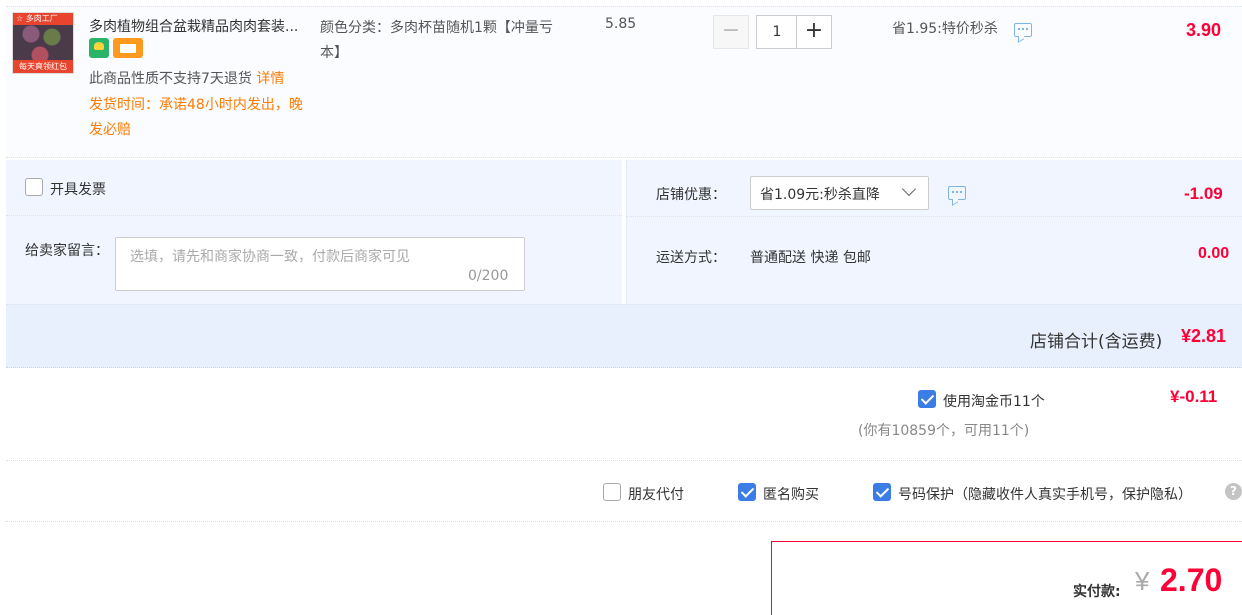 The image size is (1242, 615). What do you see at coordinates (810, 258) in the screenshot?
I see `shipping-method-value: 普通配送 快递 包邮` at bounding box center [810, 258].